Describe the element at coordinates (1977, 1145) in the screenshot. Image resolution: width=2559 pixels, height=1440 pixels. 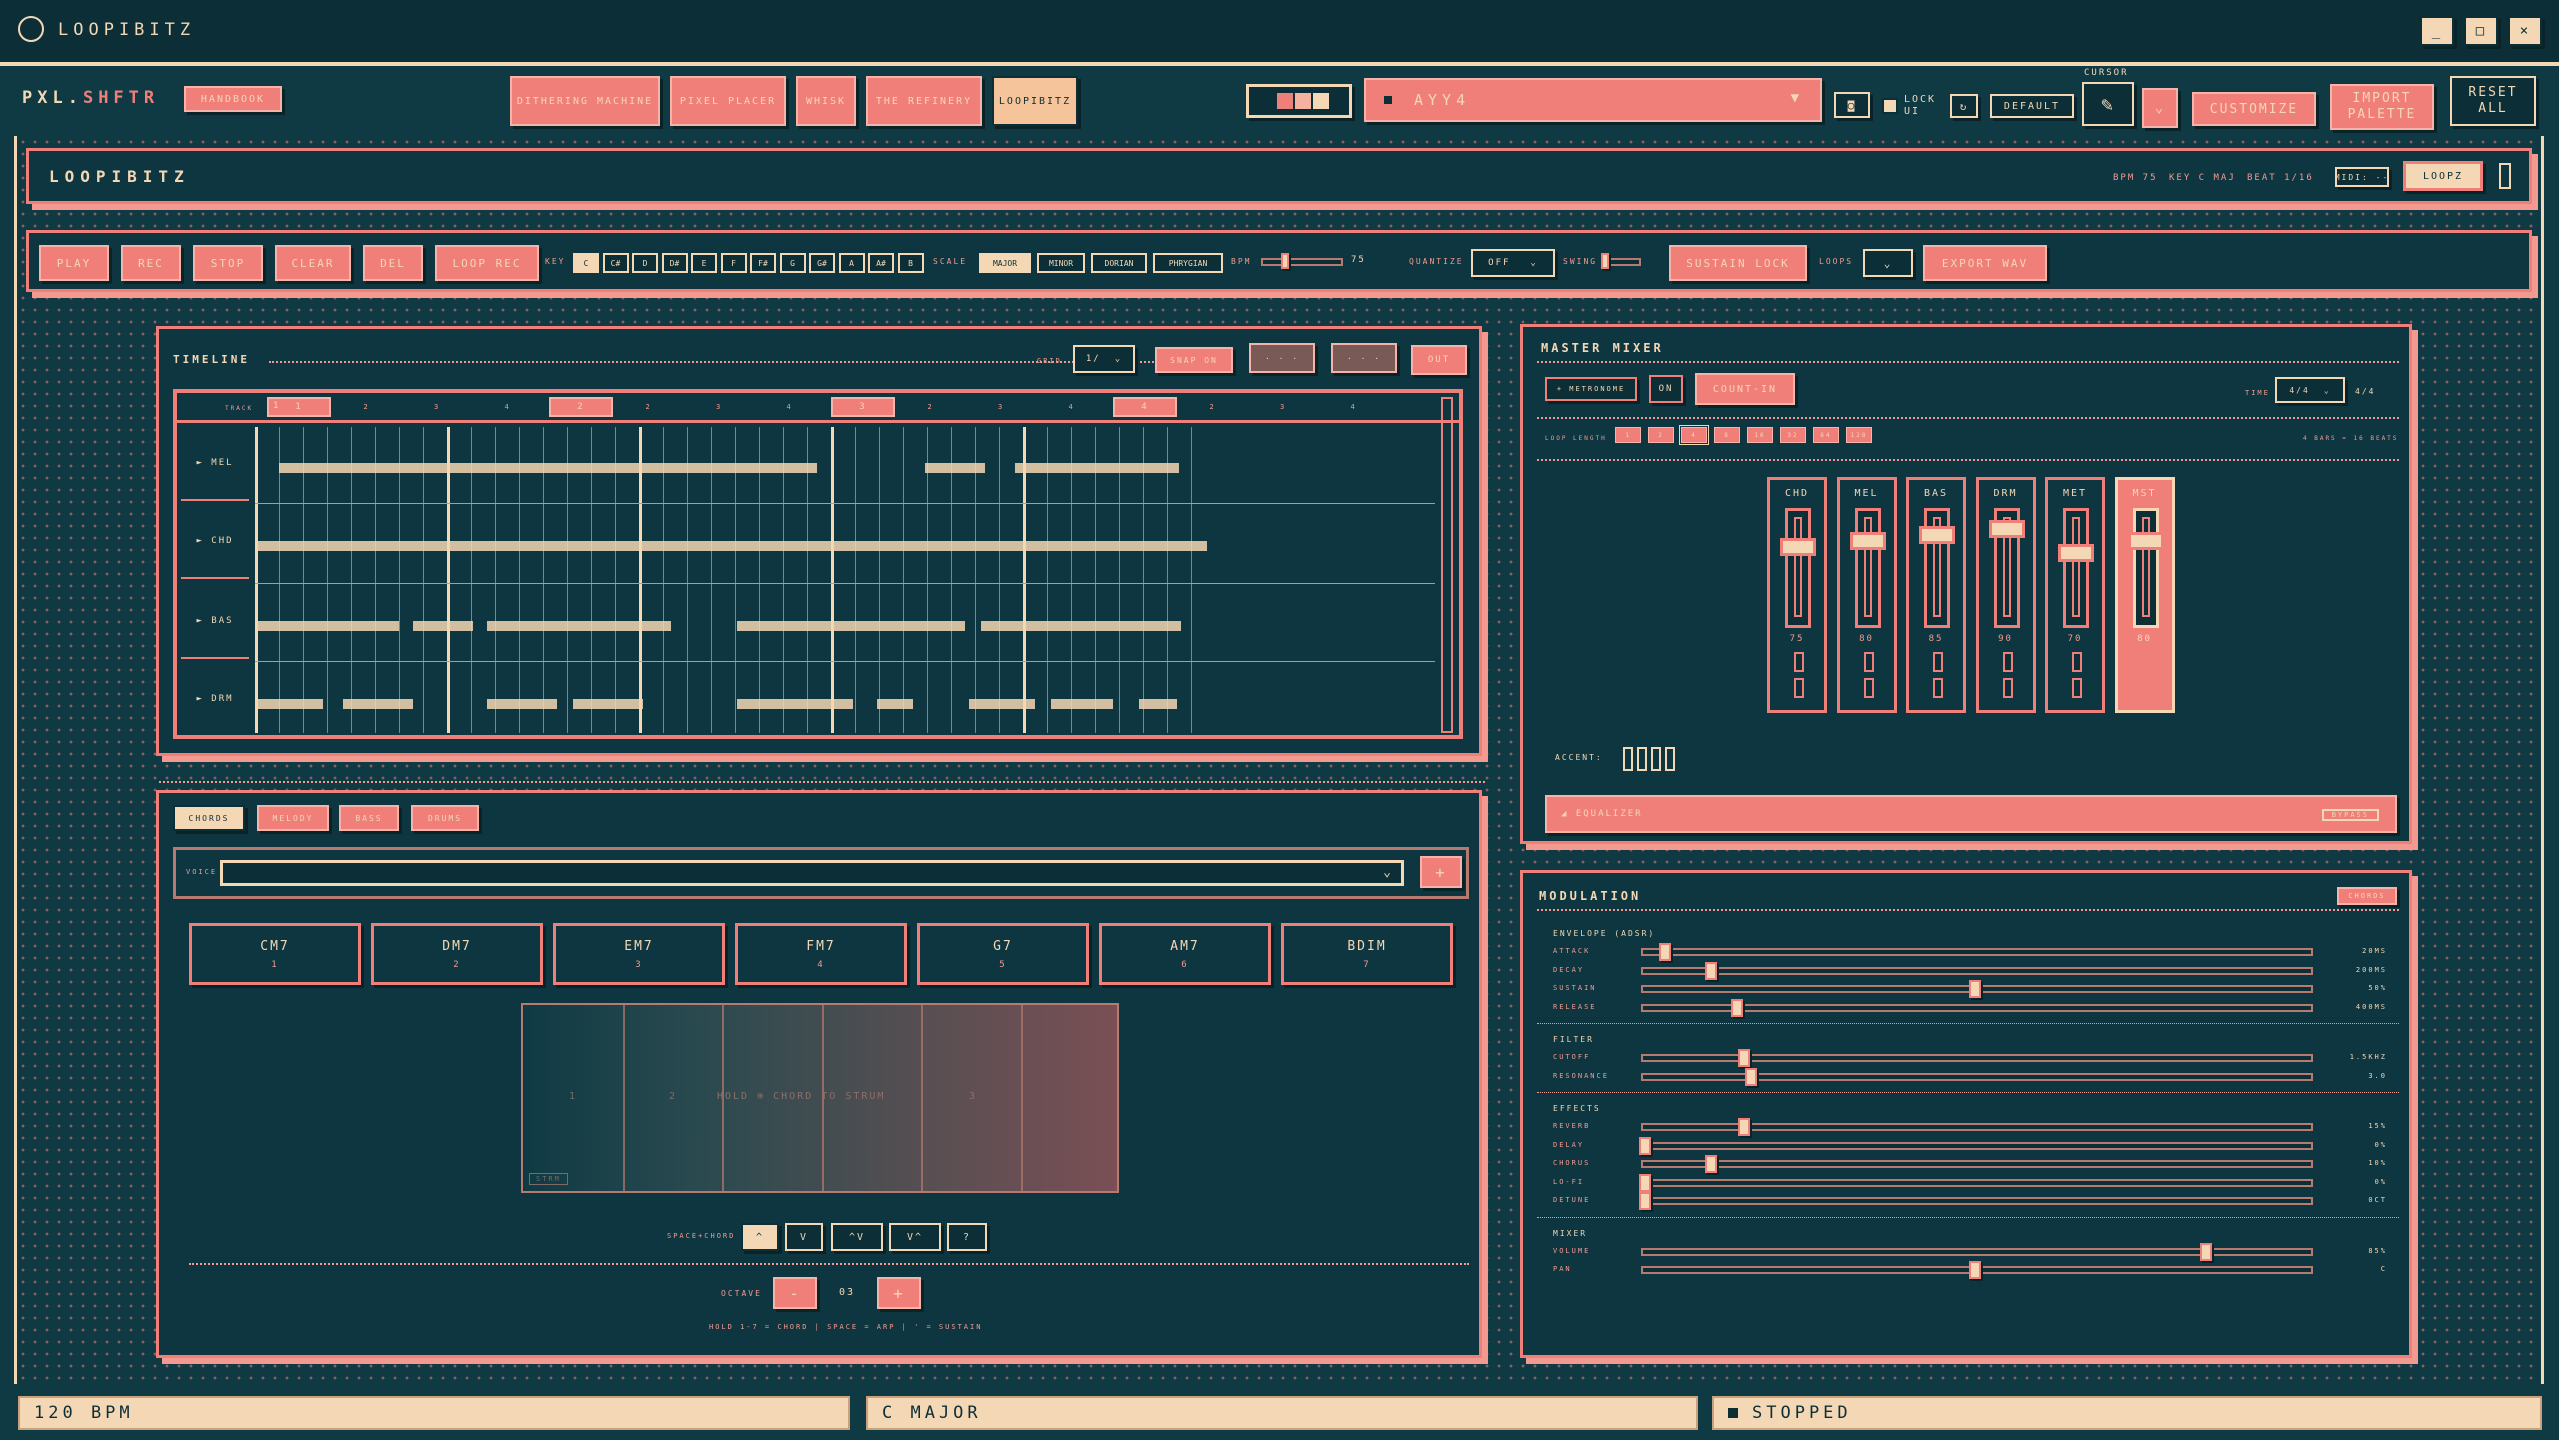
I see `mod-slider-delay` at that location.